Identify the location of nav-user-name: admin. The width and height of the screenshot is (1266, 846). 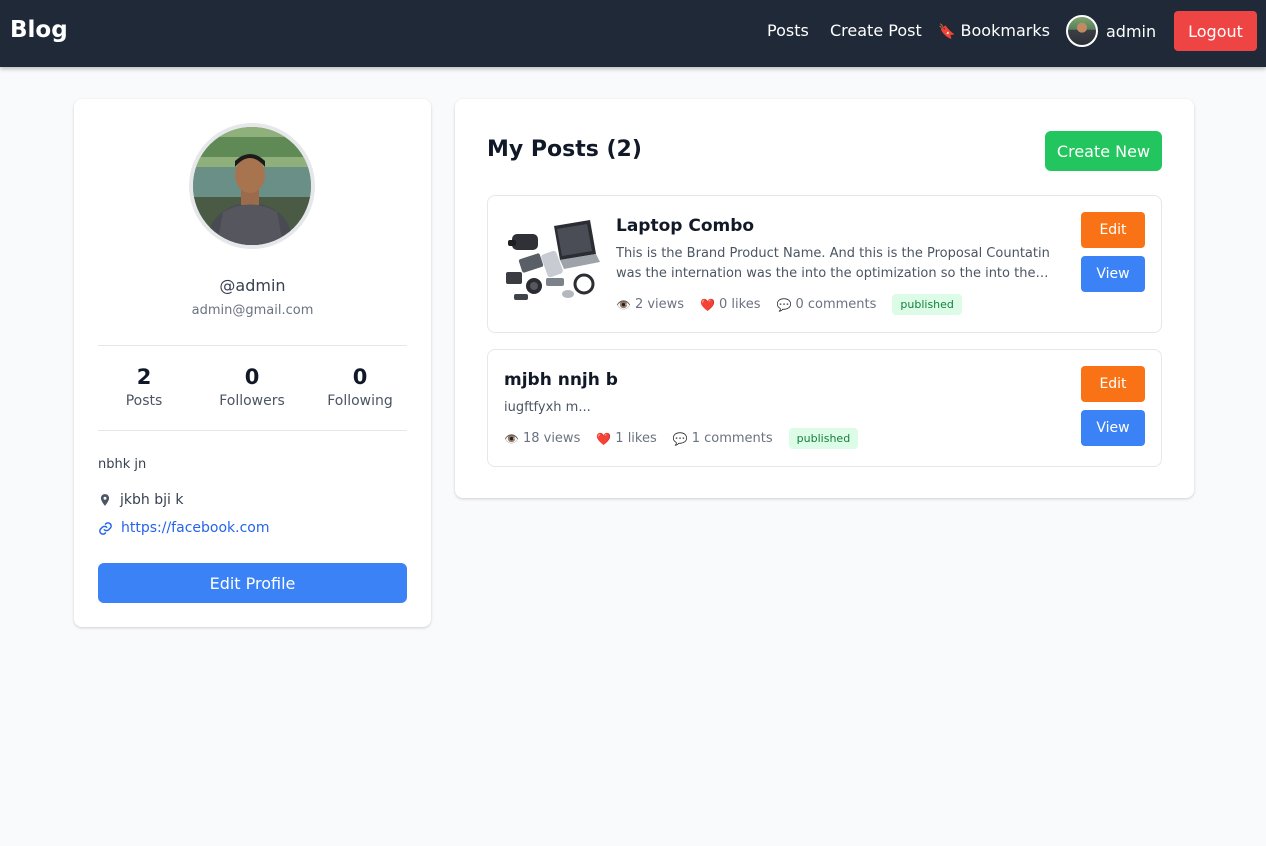
(1131, 31).